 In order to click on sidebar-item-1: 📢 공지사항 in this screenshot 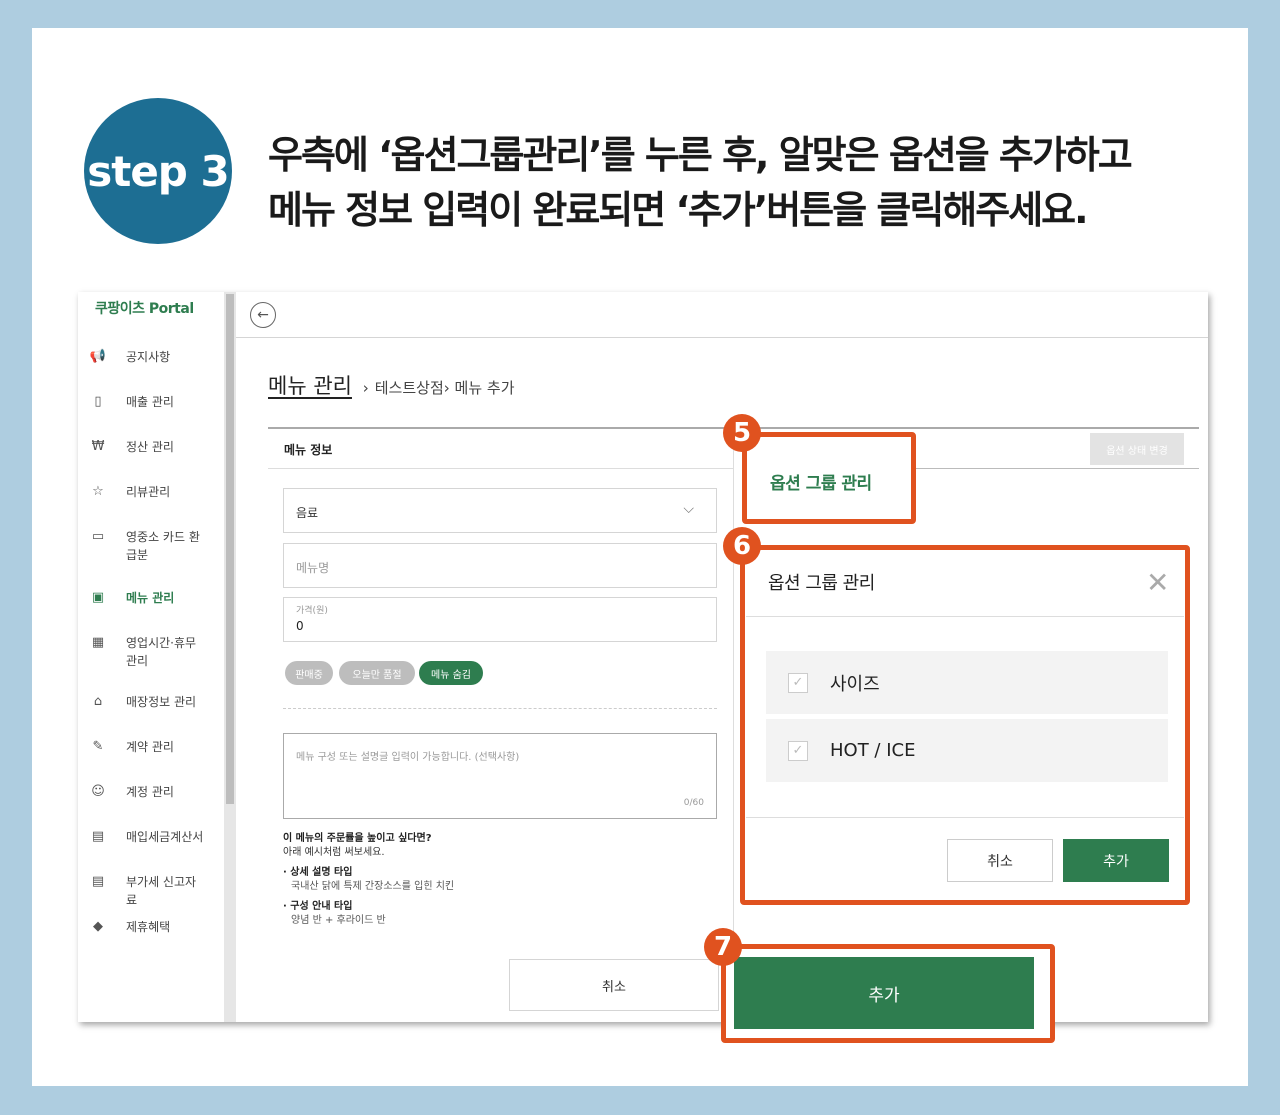, I will do `click(156, 357)`.